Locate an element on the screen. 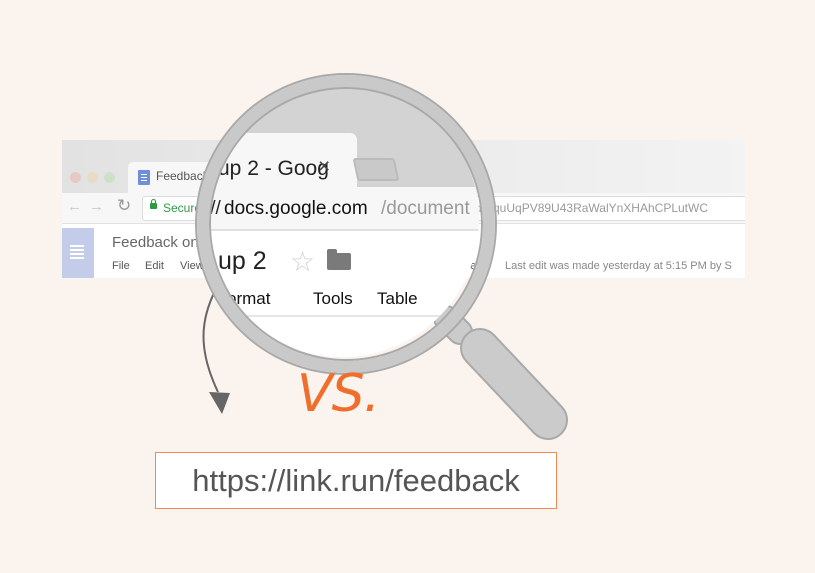 This screenshot has width=815, height=573. short-url-box: https://link.run/feedback is located at coordinates (356, 480).